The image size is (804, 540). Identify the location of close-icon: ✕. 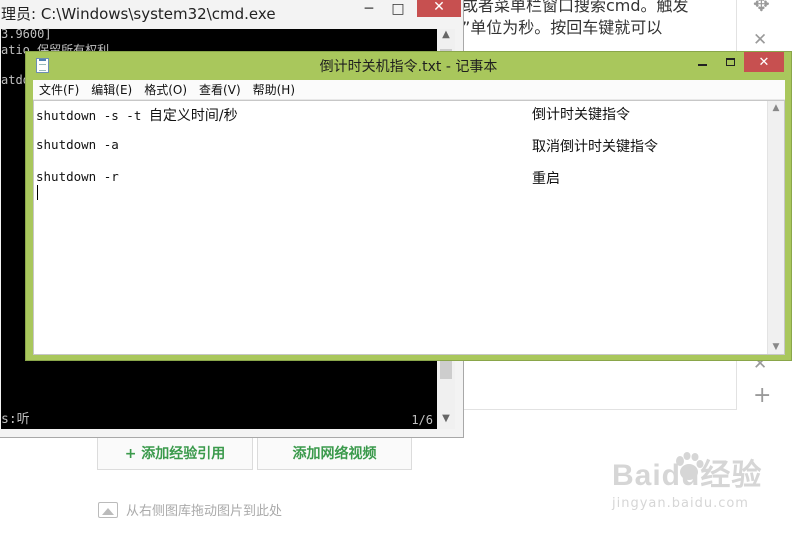
(760, 40).